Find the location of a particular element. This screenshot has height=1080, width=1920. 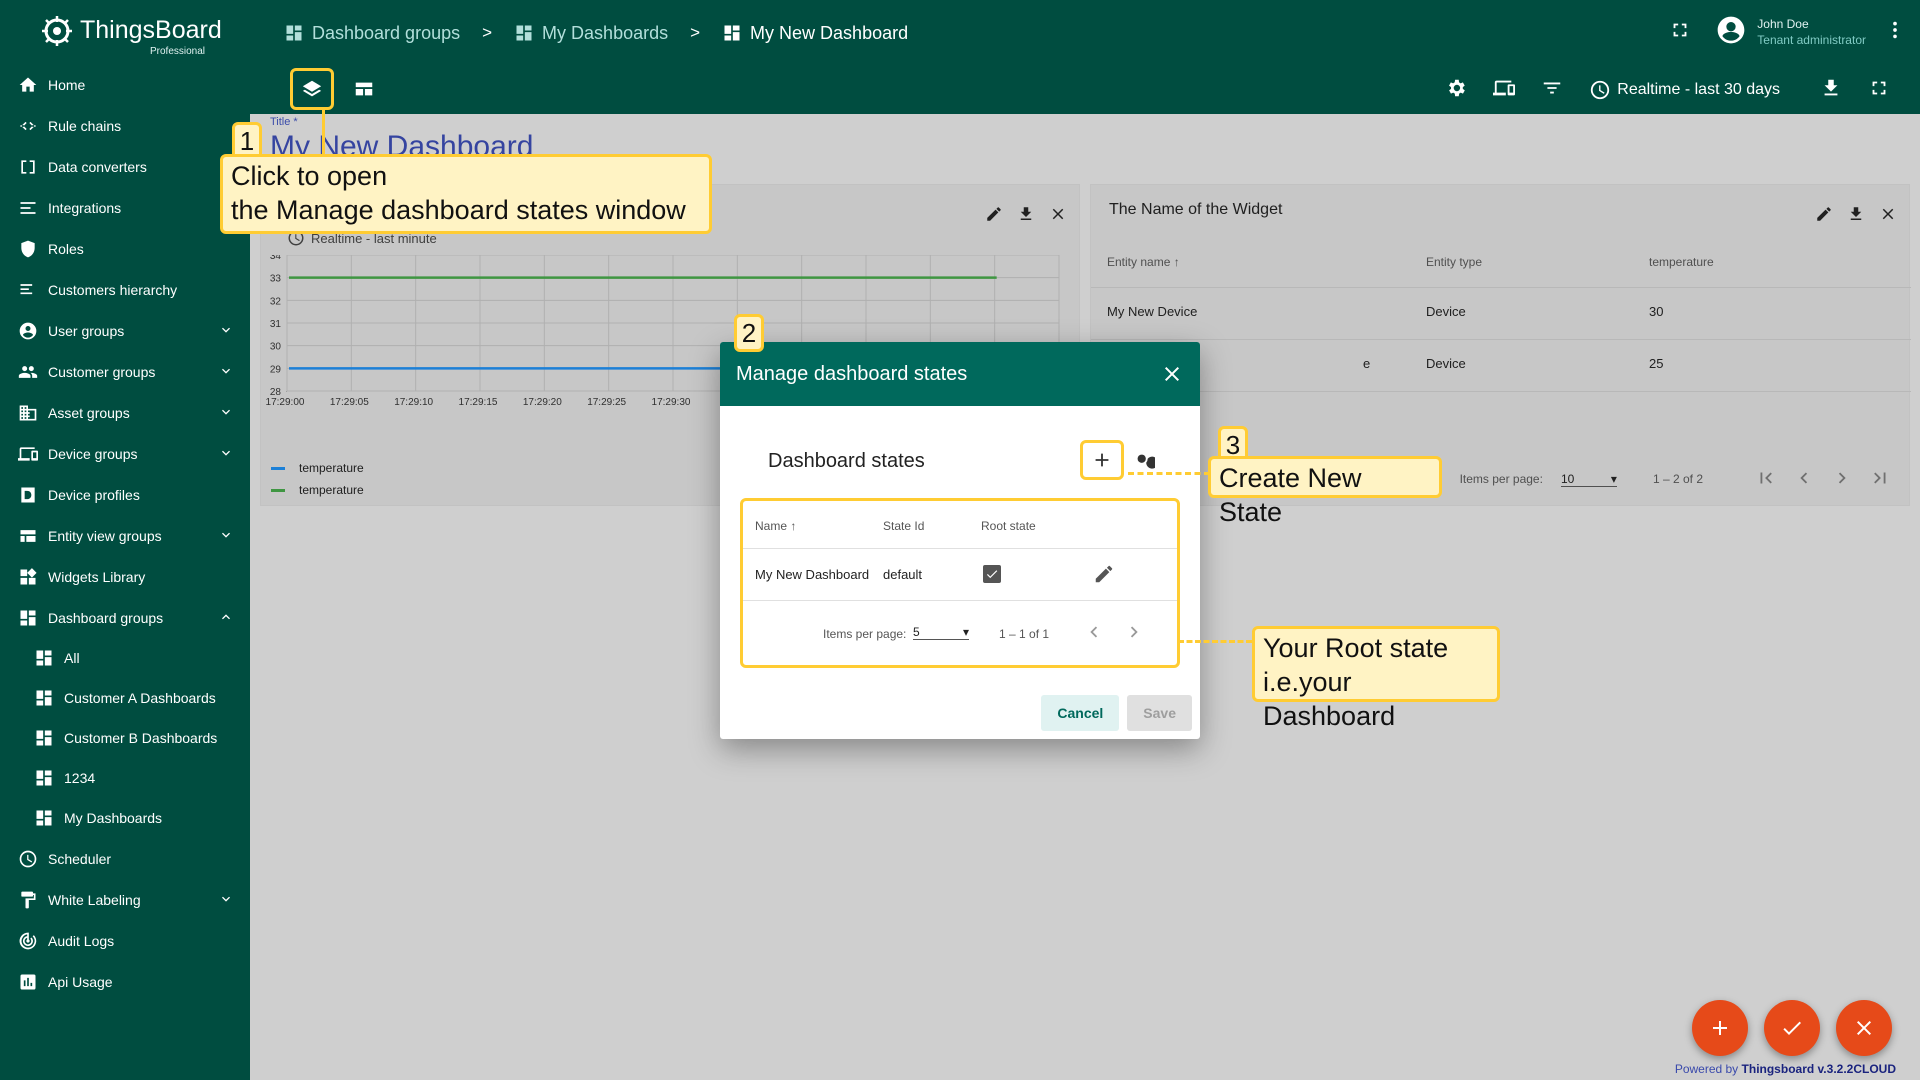

sidebar-item-1234: 1234 is located at coordinates (125, 778).